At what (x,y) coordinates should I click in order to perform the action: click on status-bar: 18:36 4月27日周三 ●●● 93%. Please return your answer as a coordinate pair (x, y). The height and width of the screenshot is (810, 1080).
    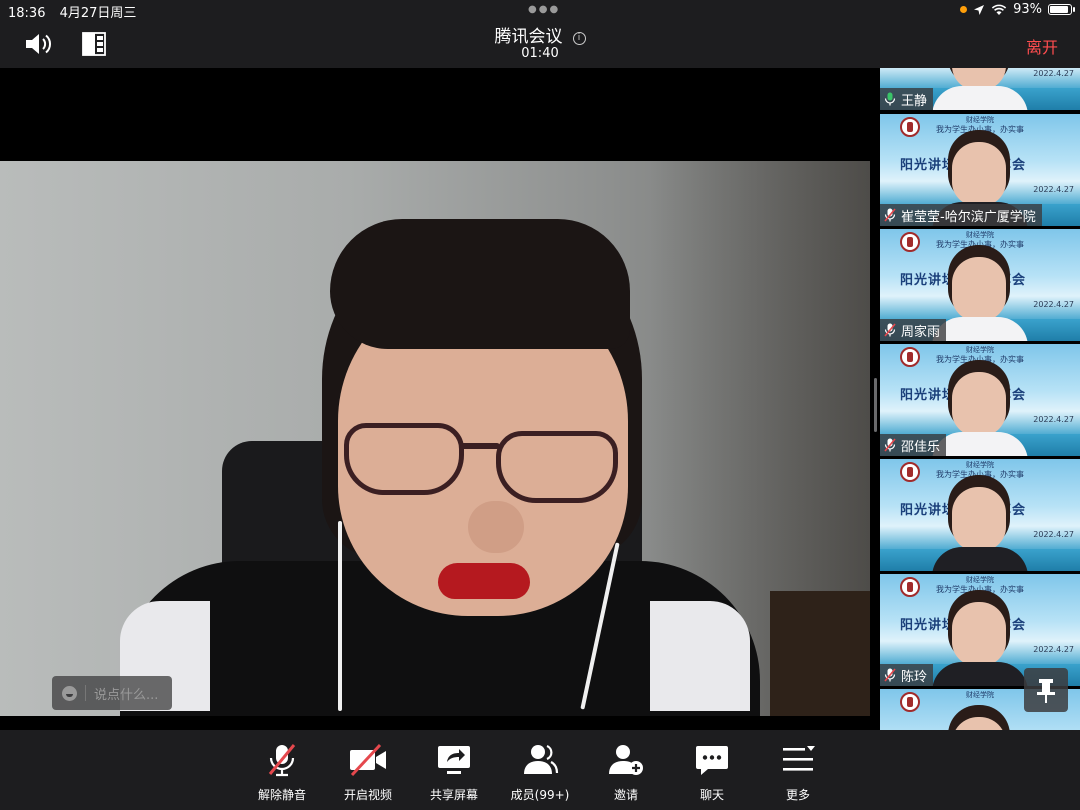
    Looking at the image, I should click on (540, 10).